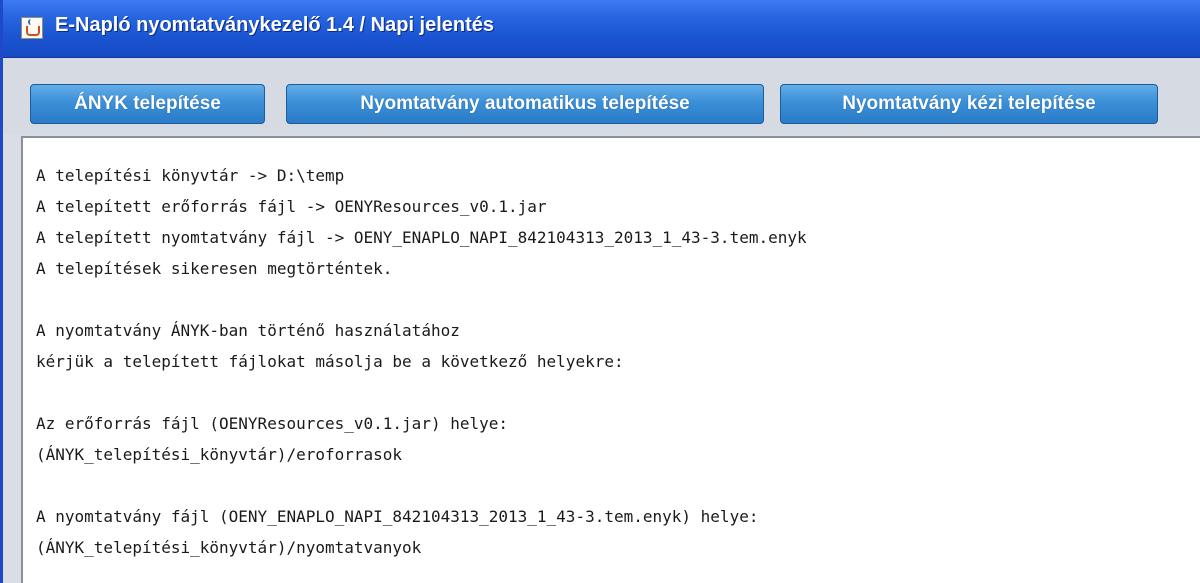 The image size is (1200, 583). I want to click on log-line: A telepítések sikeresen megtörténtek., so click(214, 268).